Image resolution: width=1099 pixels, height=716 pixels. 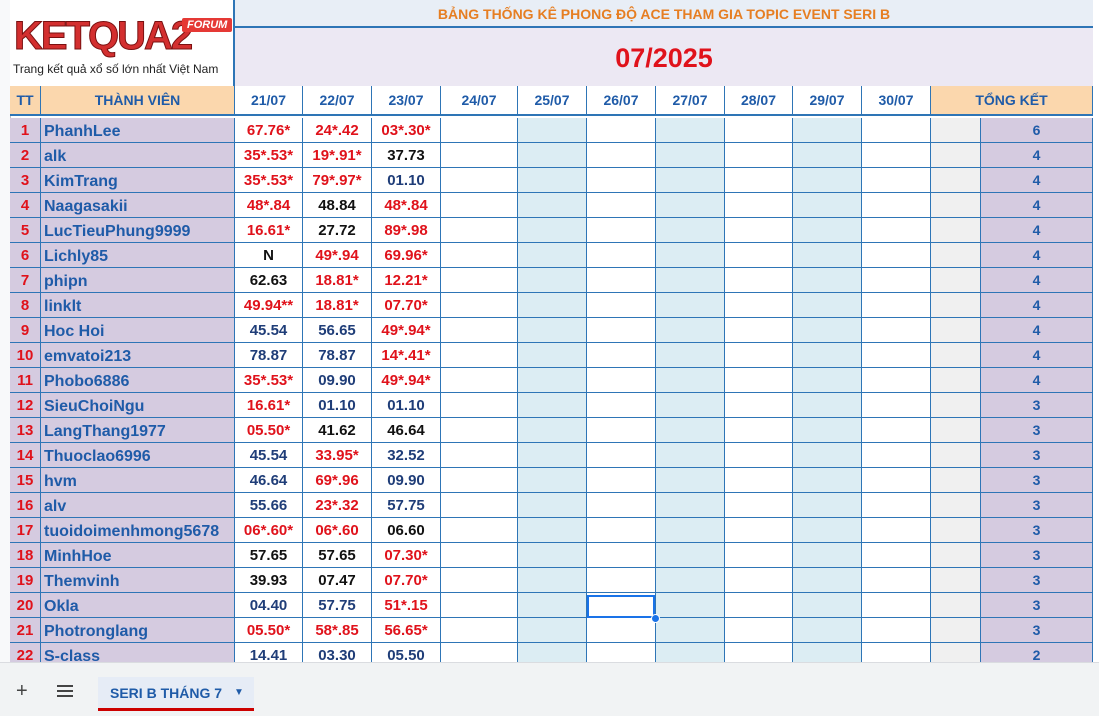 What do you see at coordinates (25, 405) in the screenshot?
I see `row-number-cell: 12` at bounding box center [25, 405].